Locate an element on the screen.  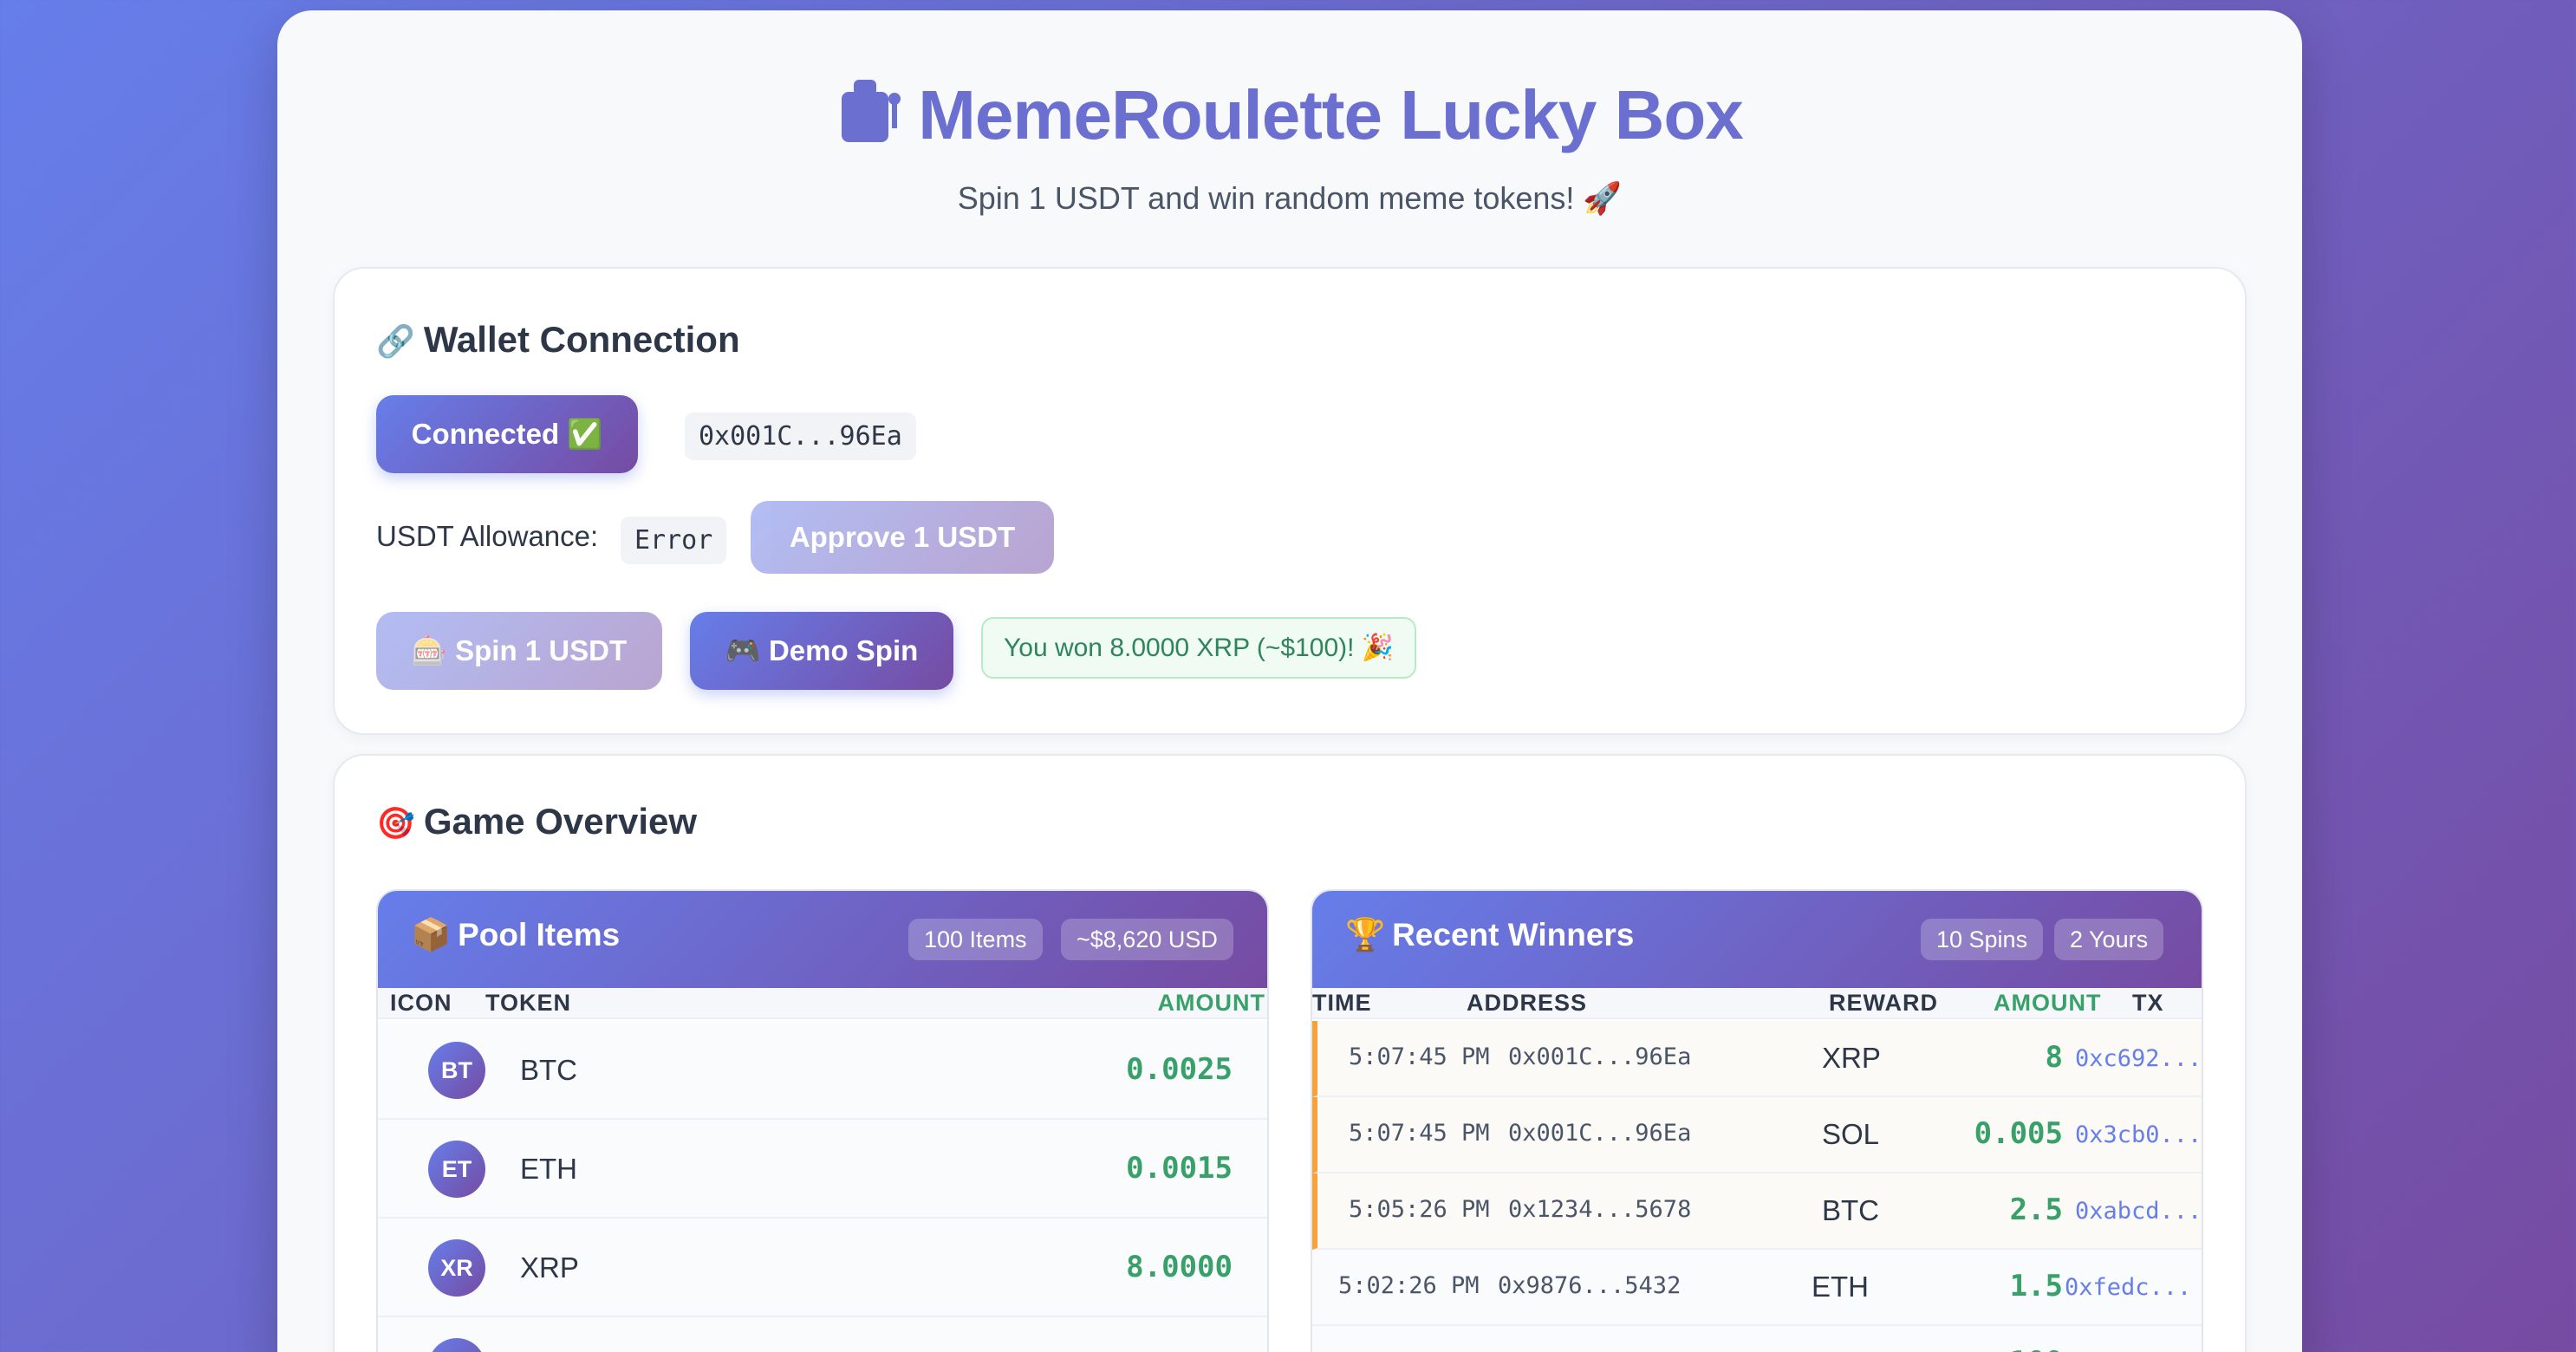
usdt-allowance-value: Error is located at coordinates (674, 540).